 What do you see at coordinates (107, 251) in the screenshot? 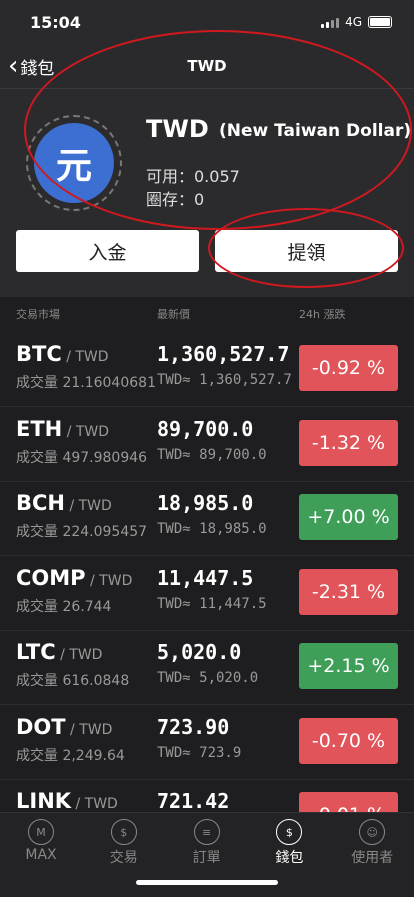
I see `deposit-button: 入金` at bounding box center [107, 251].